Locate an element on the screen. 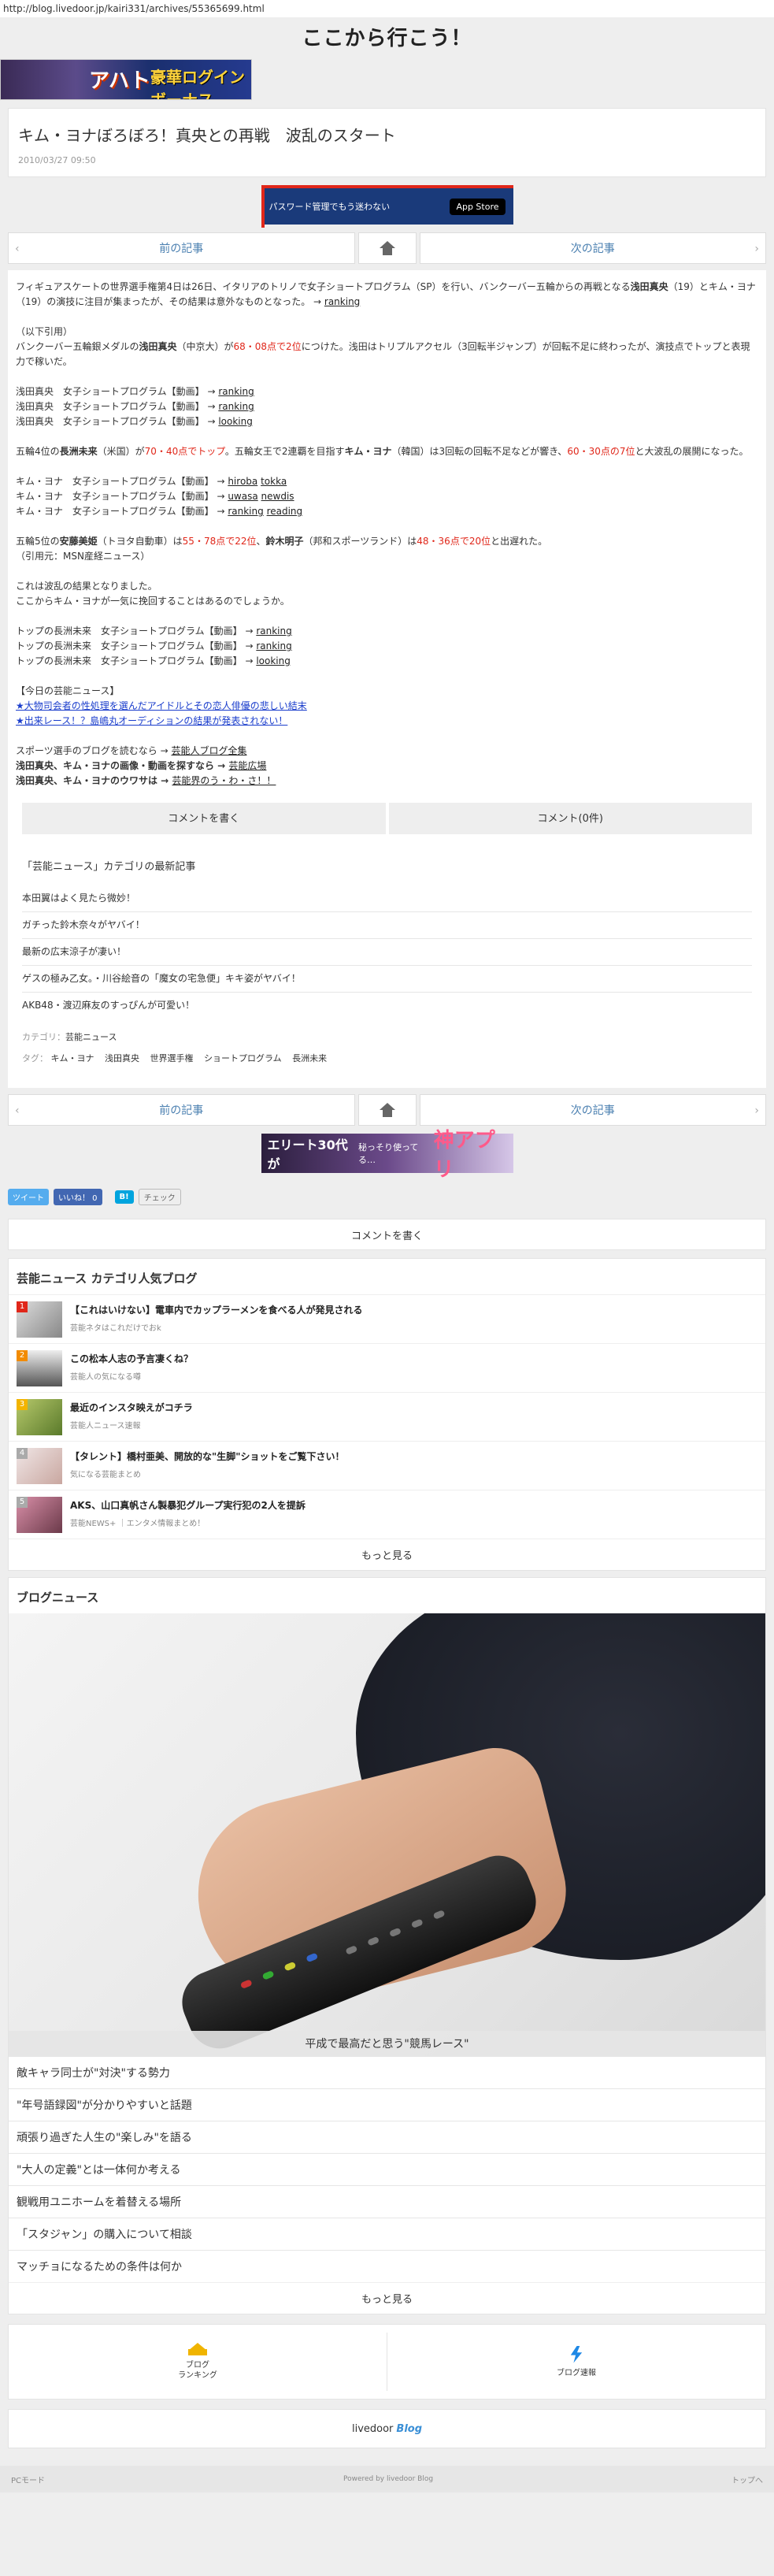 The height and width of the screenshot is (2576, 774). video-link: reading is located at coordinates (285, 511).